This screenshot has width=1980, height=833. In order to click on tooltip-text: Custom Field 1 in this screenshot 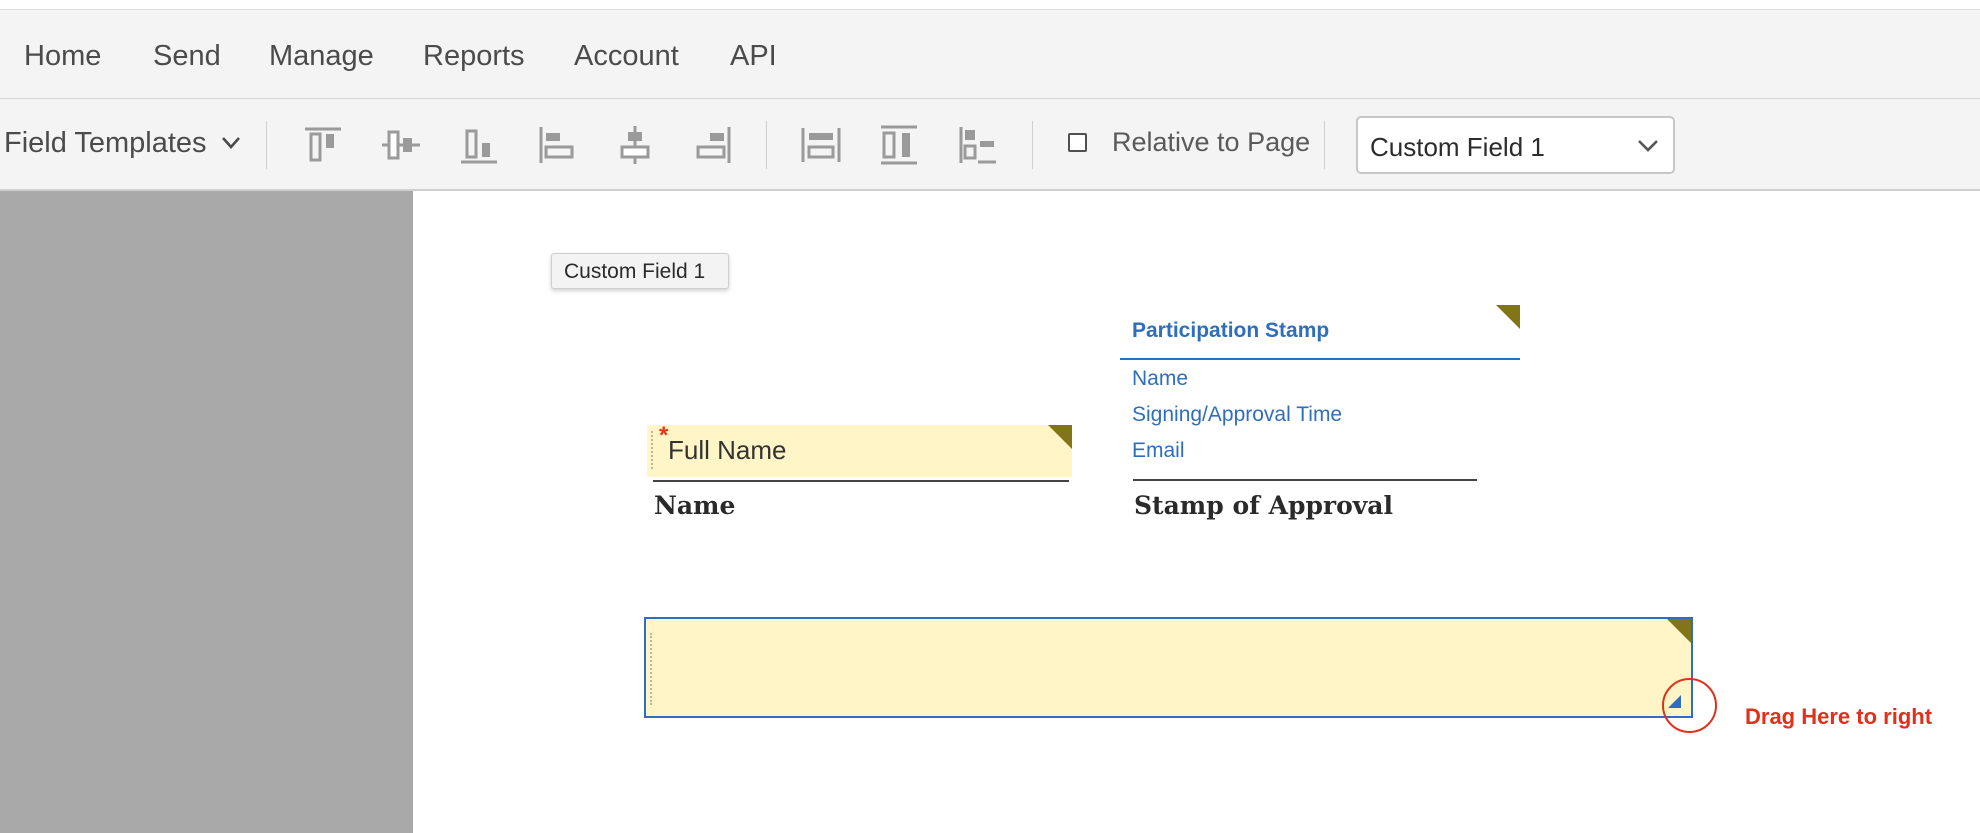, I will do `click(635, 271)`.